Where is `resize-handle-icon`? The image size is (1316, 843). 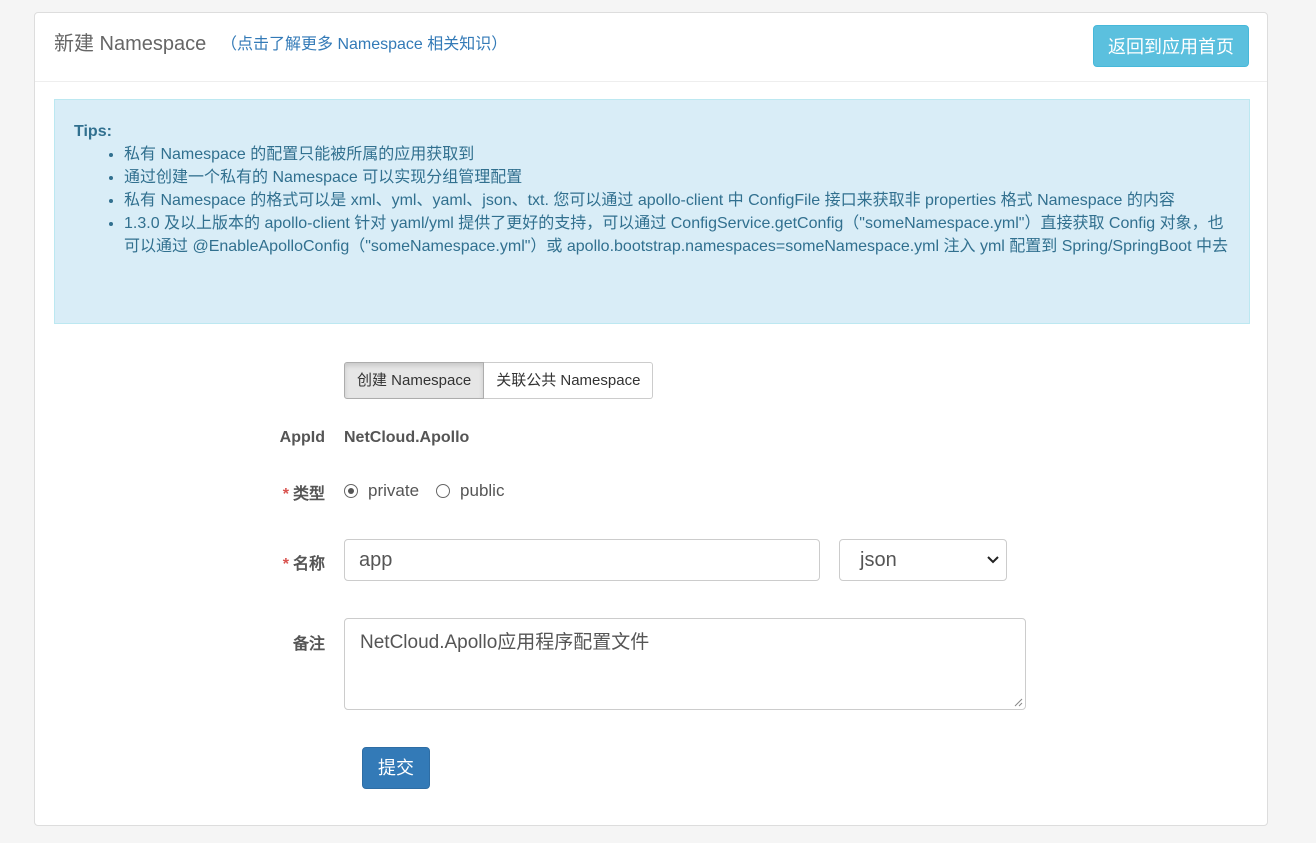 resize-handle-icon is located at coordinates (1018, 702).